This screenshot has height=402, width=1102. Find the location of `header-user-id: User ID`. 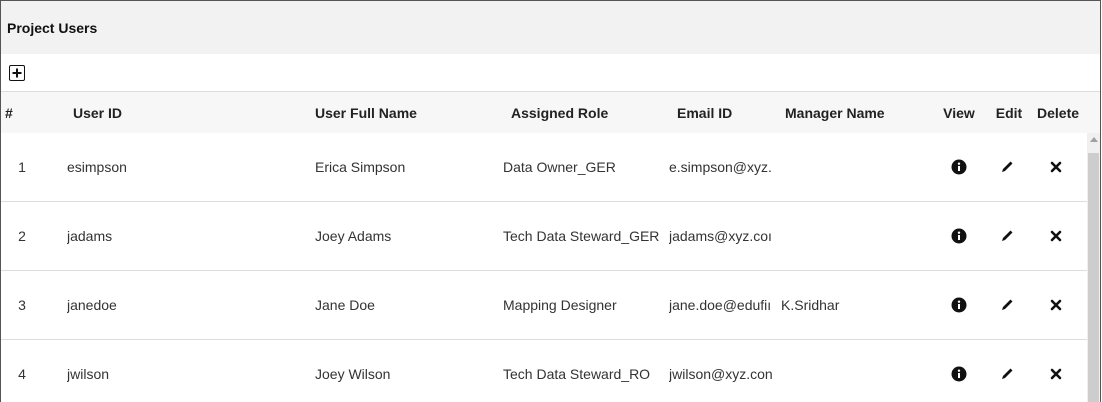

header-user-id: User ID is located at coordinates (173, 113).